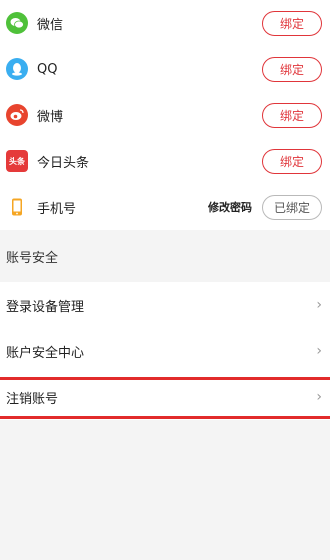 This screenshot has width=330, height=560. What do you see at coordinates (165, 256) in the screenshot?
I see `security-section-title: 账号安全` at bounding box center [165, 256].